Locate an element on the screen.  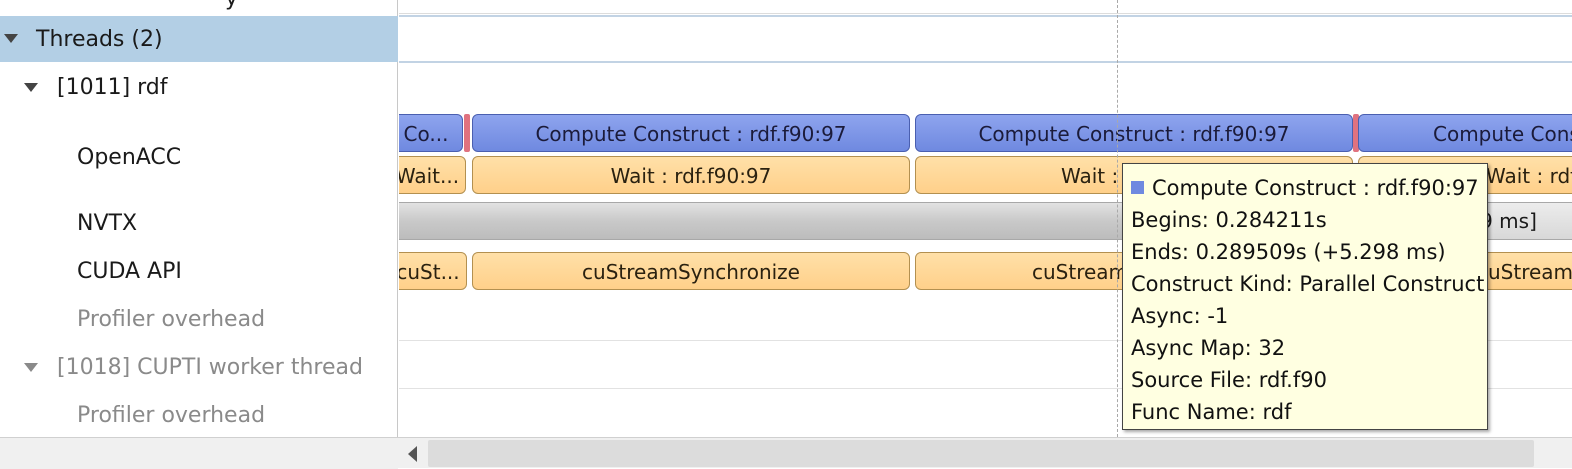
tree-row-label: OpenACC is located at coordinates (129, 157).